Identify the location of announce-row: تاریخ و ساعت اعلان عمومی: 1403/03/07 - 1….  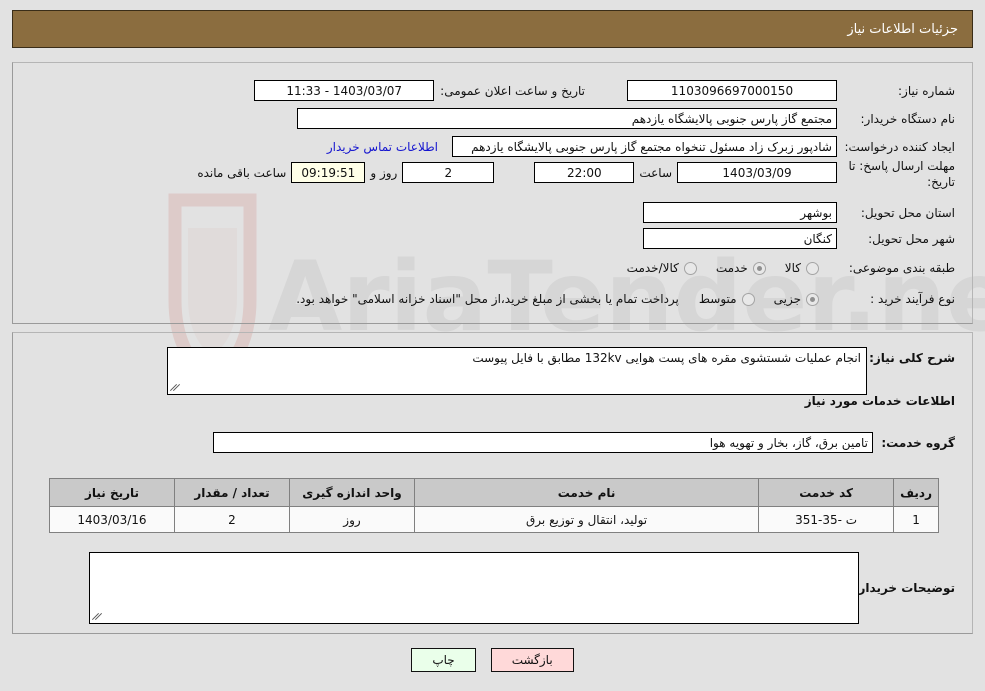
(419, 90).